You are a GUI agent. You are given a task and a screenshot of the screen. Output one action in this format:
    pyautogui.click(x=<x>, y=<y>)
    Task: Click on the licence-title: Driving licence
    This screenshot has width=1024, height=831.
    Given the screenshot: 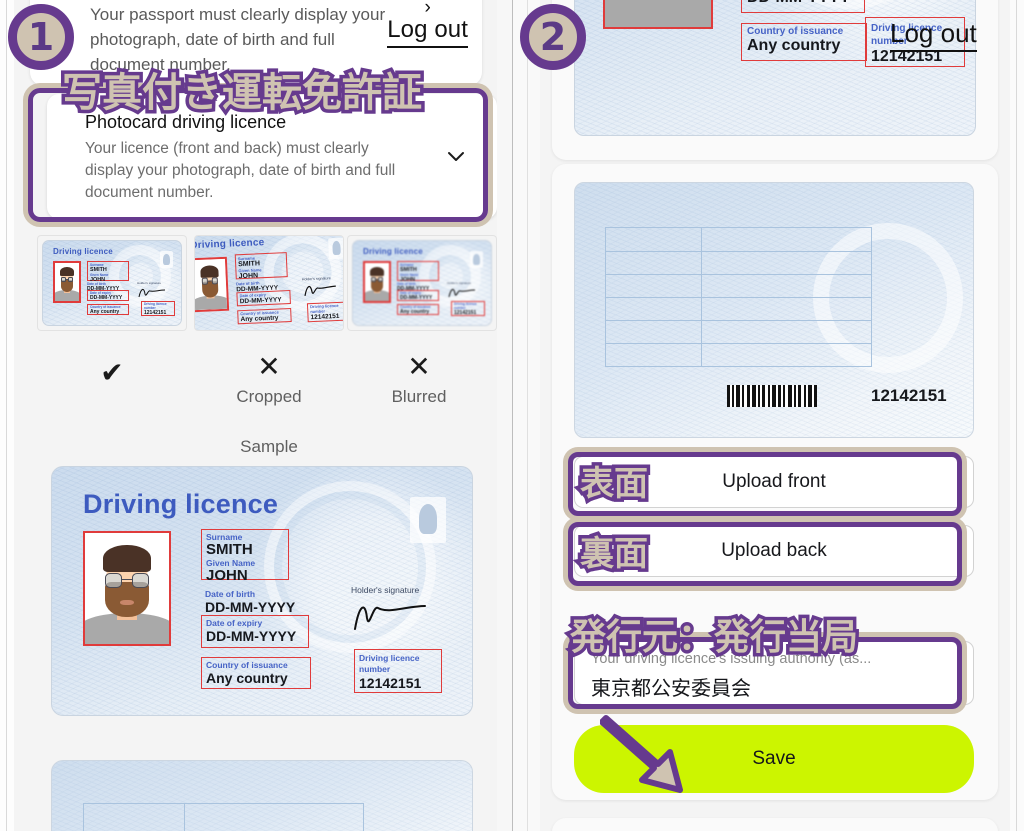 What is the action you would take?
    pyautogui.click(x=181, y=504)
    